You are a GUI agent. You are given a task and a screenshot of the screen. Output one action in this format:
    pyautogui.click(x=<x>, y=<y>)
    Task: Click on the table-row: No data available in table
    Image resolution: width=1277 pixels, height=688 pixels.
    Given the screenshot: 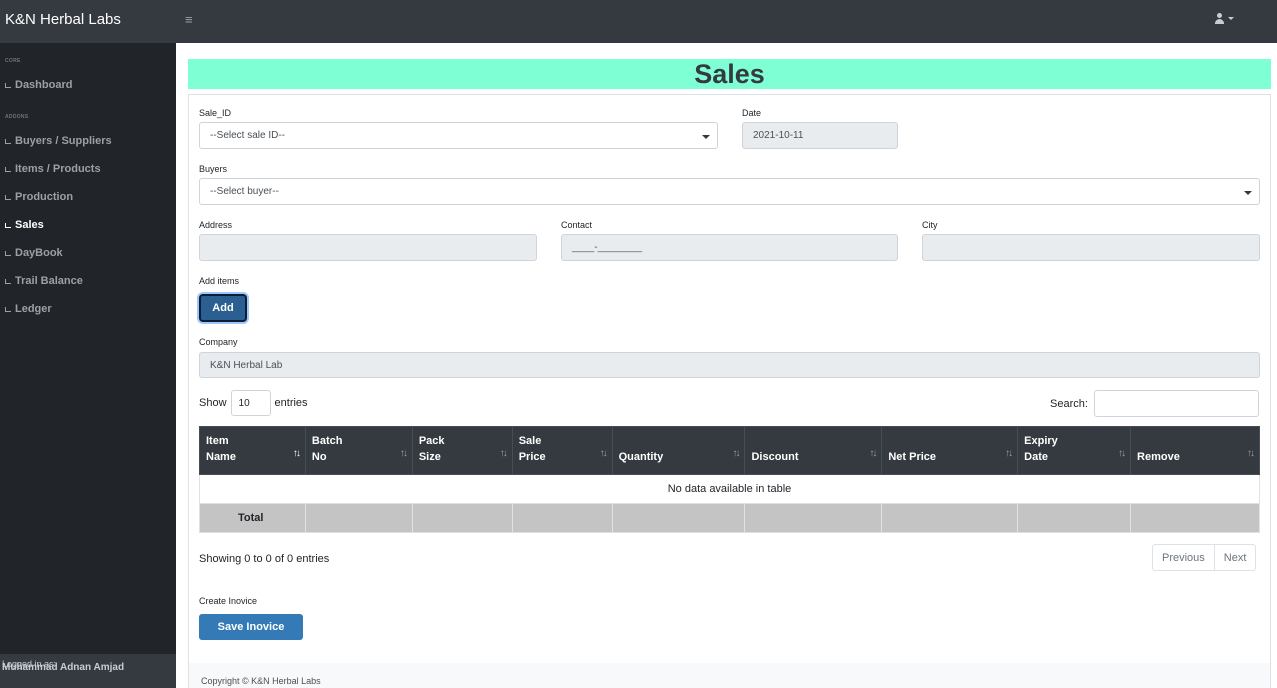 What is the action you would take?
    pyautogui.click(x=729, y=489)
    